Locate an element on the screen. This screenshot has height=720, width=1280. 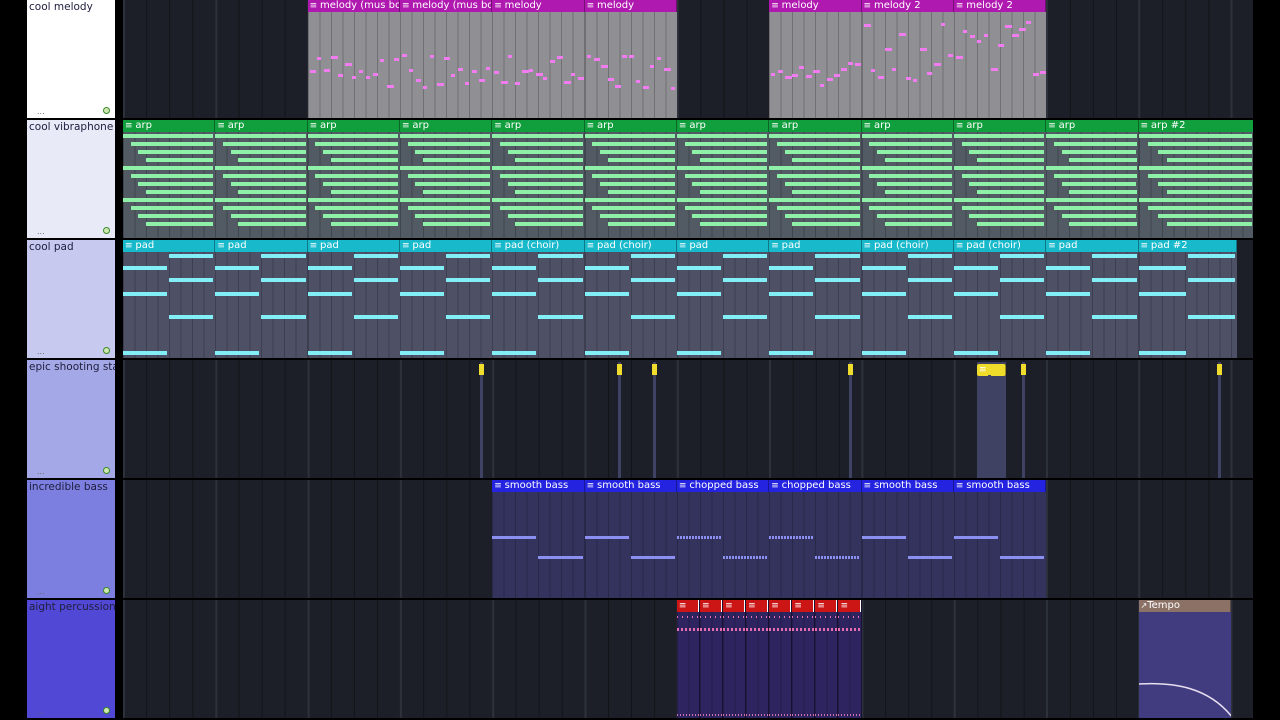
pattern-clip-label: ≡ smooth bass is located at coordinates (907, 486).